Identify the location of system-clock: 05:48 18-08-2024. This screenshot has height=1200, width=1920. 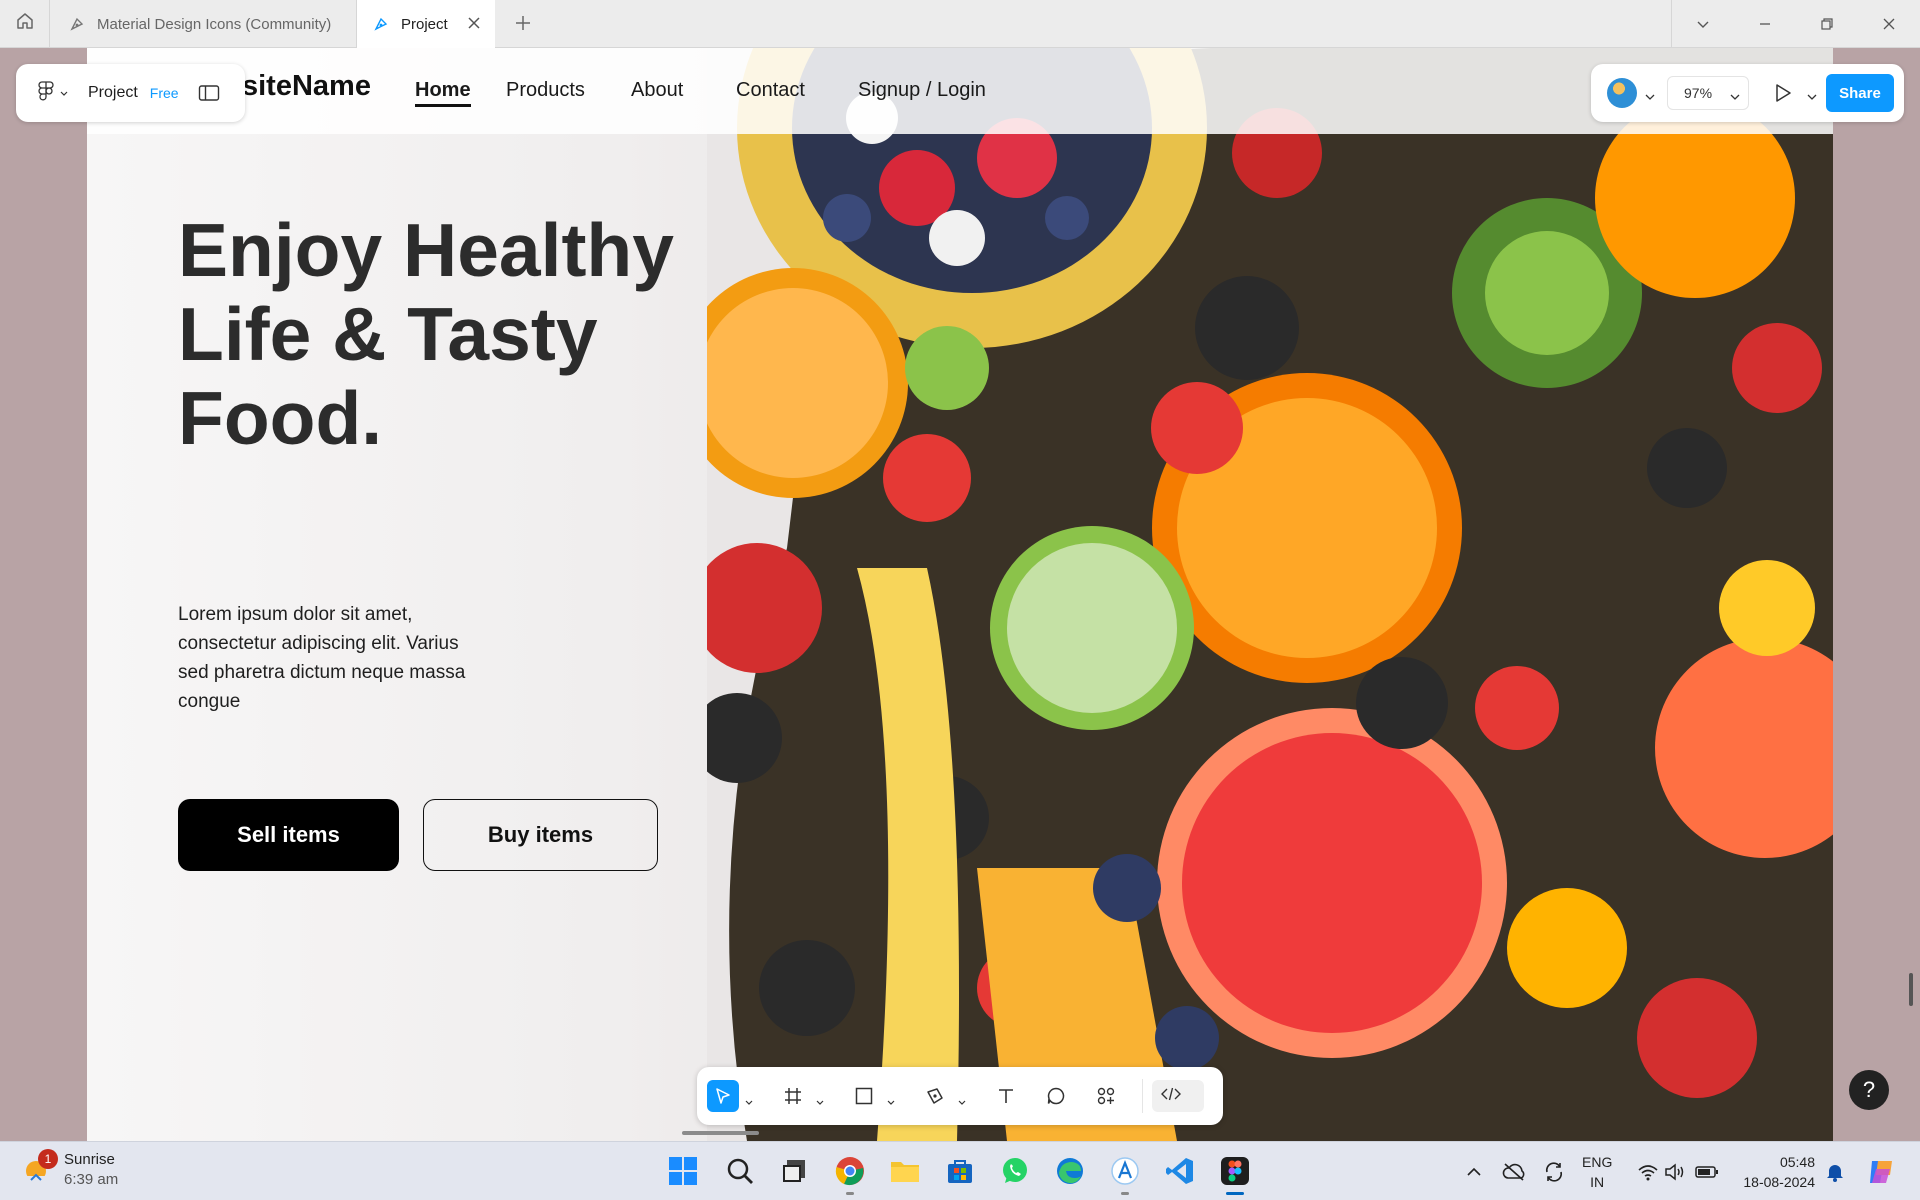
(1771, 1172).